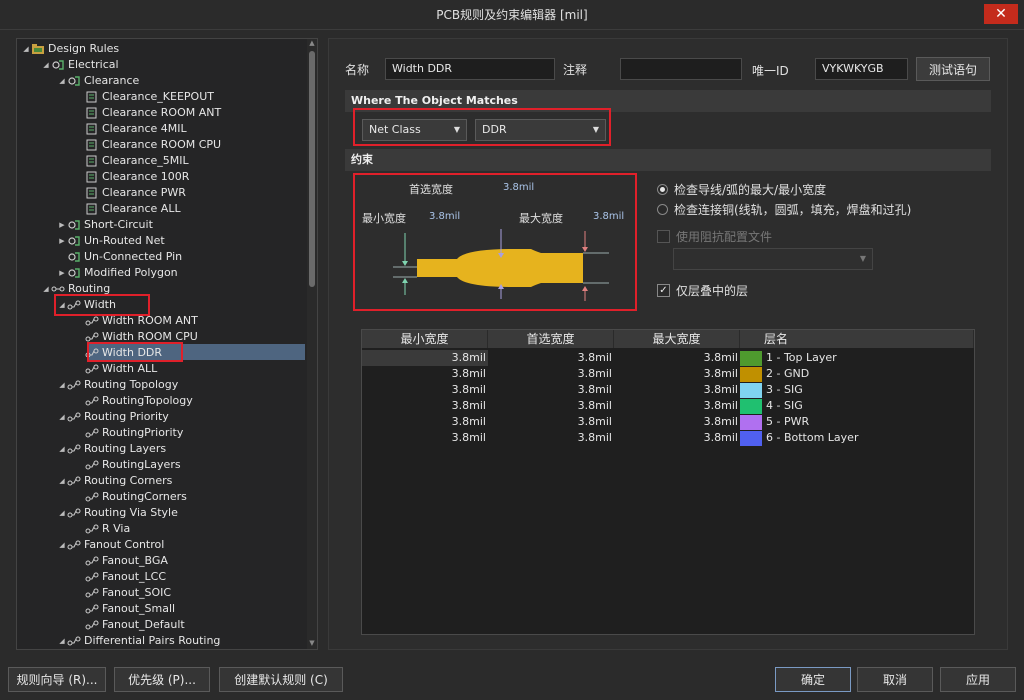  What do you see at coordinates (813, 679) in the screenshot?
I see `ok-button: 确定` at bounding box center [813, 679].